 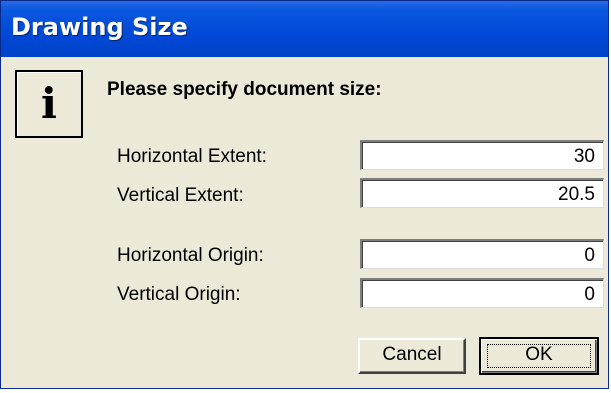 What do you see at coordinates (244, 89) in the screenshot?
I see `dialog-heading: Please specify document size:` at bounding box center [244, 89].